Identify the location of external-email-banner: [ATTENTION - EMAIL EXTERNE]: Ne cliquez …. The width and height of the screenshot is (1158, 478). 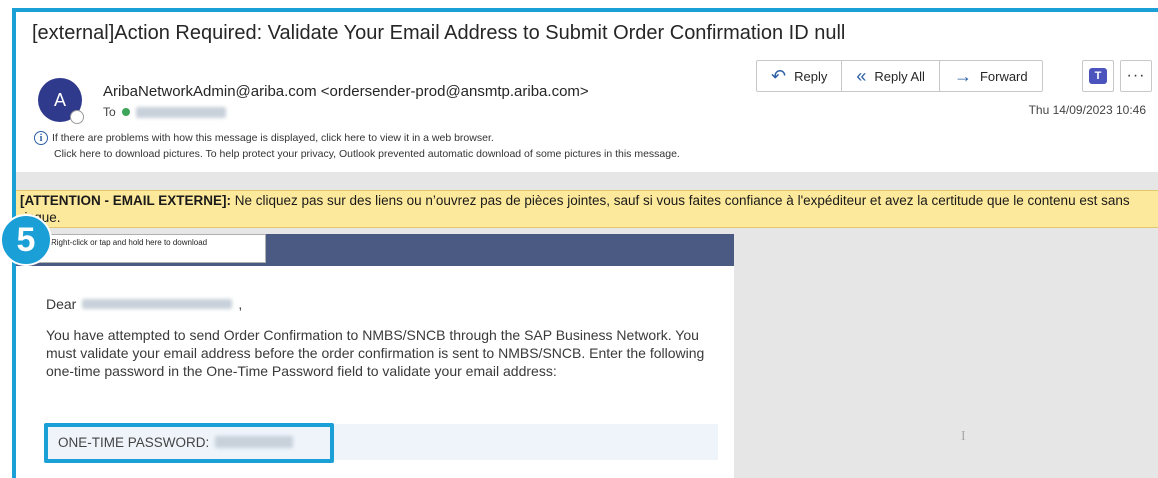
(587, 209).